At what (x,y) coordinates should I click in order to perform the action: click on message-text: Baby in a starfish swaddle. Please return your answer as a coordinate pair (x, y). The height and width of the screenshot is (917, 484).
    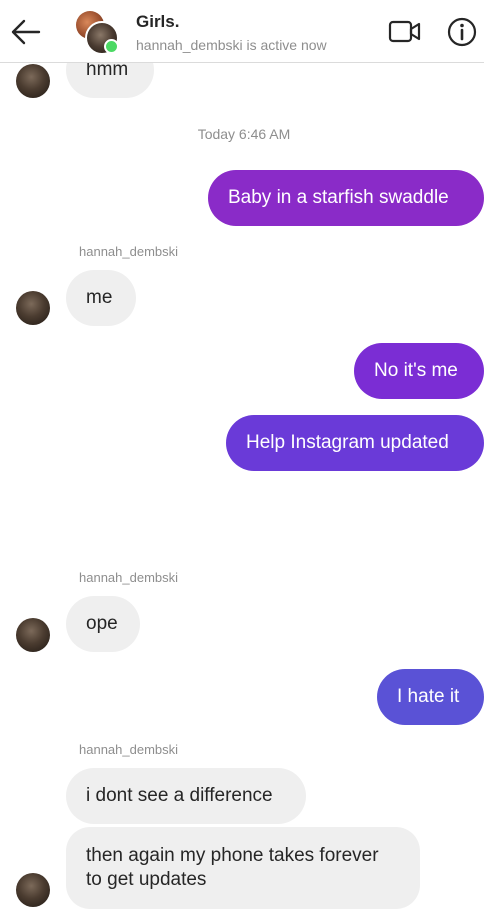
    Looking at the image, I should click on (338, 197).